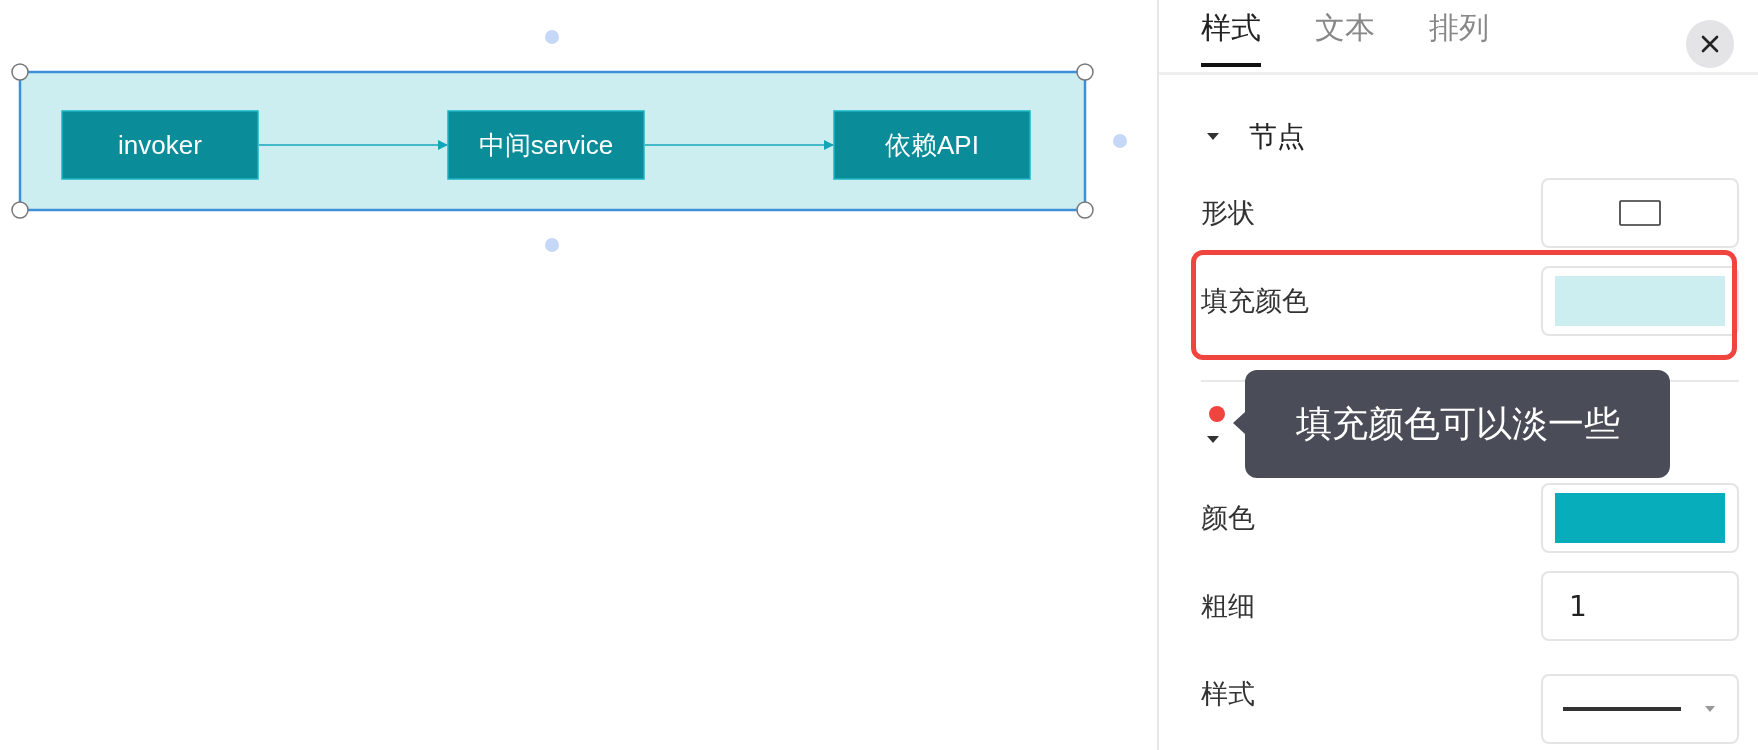 The height and width of the screenshot is (750, 1758). What do you see at coordinates (1228, 518) in the screenshot?
I see `property-label: 颜色` at bounding box center [1228, 518].